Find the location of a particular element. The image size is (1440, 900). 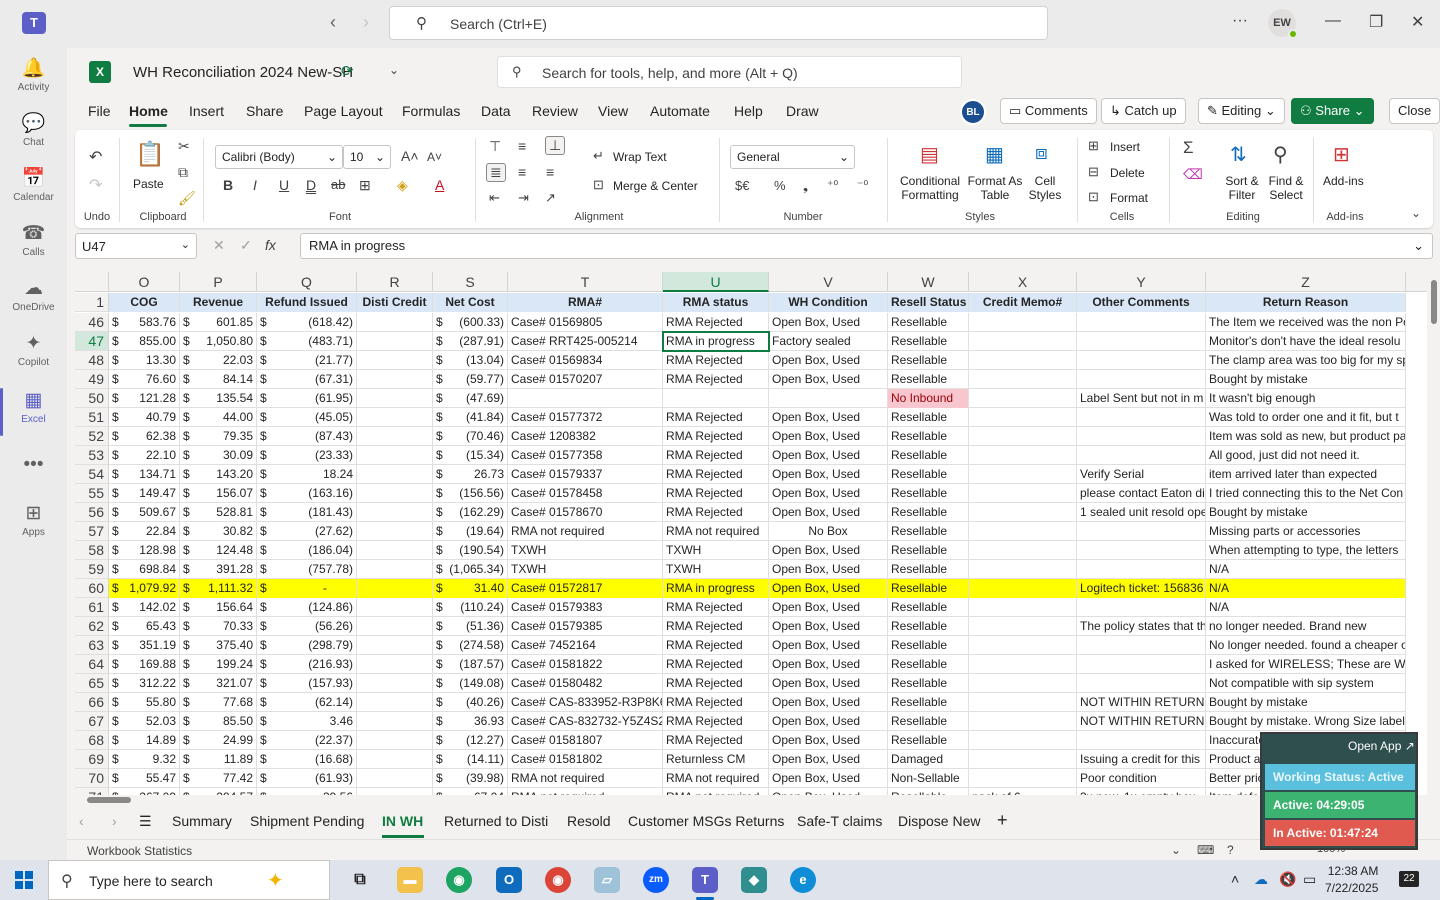

cell-z: Item was sold as new, but product pa is located at coordinates (1306, 436).